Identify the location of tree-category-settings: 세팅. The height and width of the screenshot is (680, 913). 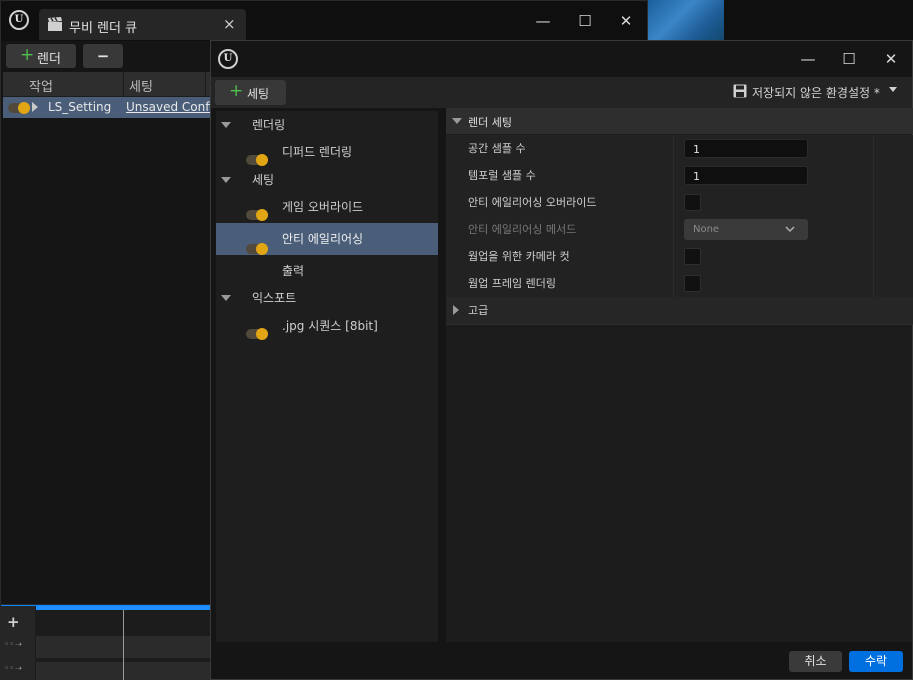
(327, 180).